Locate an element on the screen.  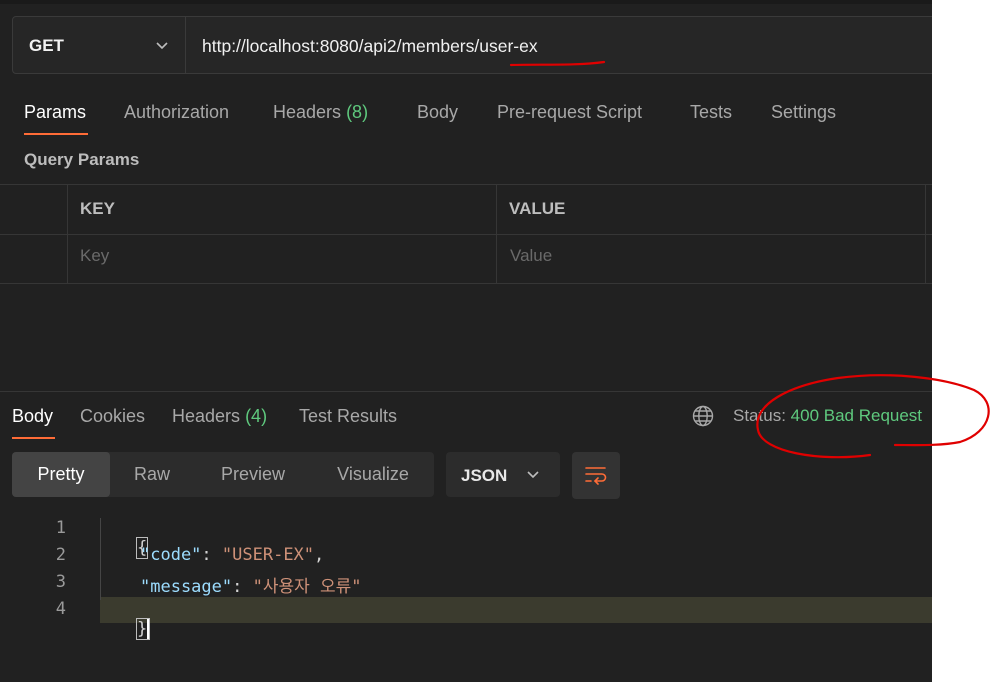
view-mode-selector: Pretty Raw Preview Visualize is located at coordinates (223, 474).